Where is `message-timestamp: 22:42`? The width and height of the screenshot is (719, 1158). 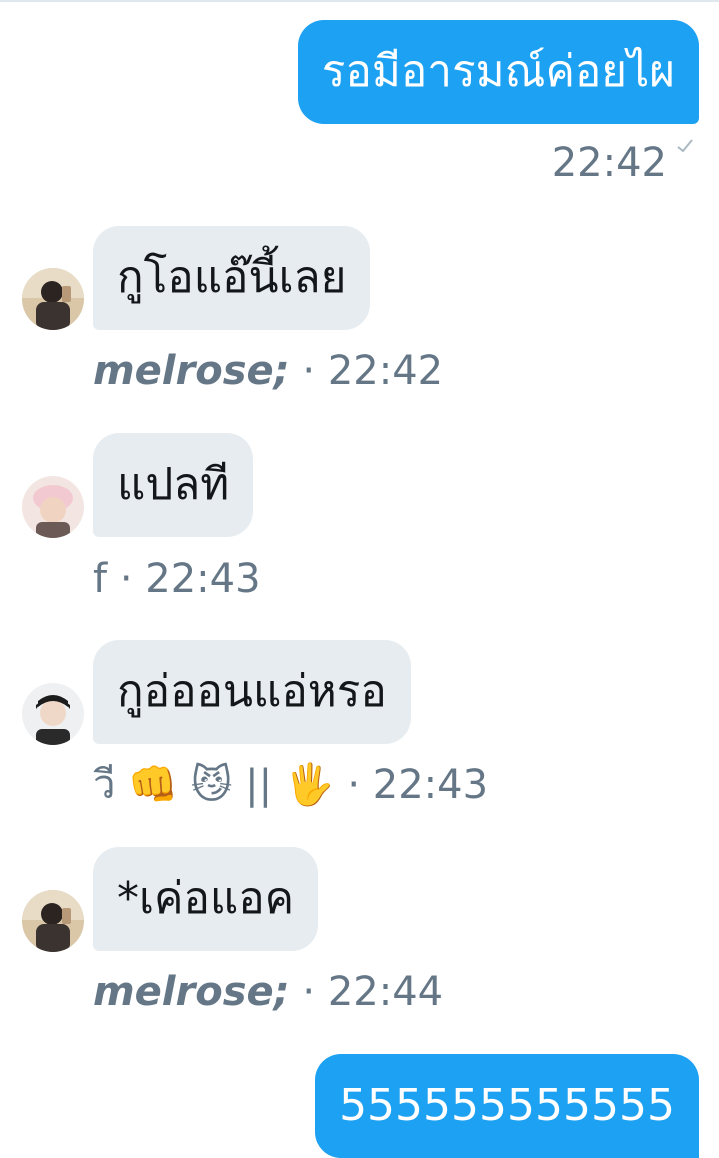
message-timestamp: 22:42 is located at coordinates (609, 163).